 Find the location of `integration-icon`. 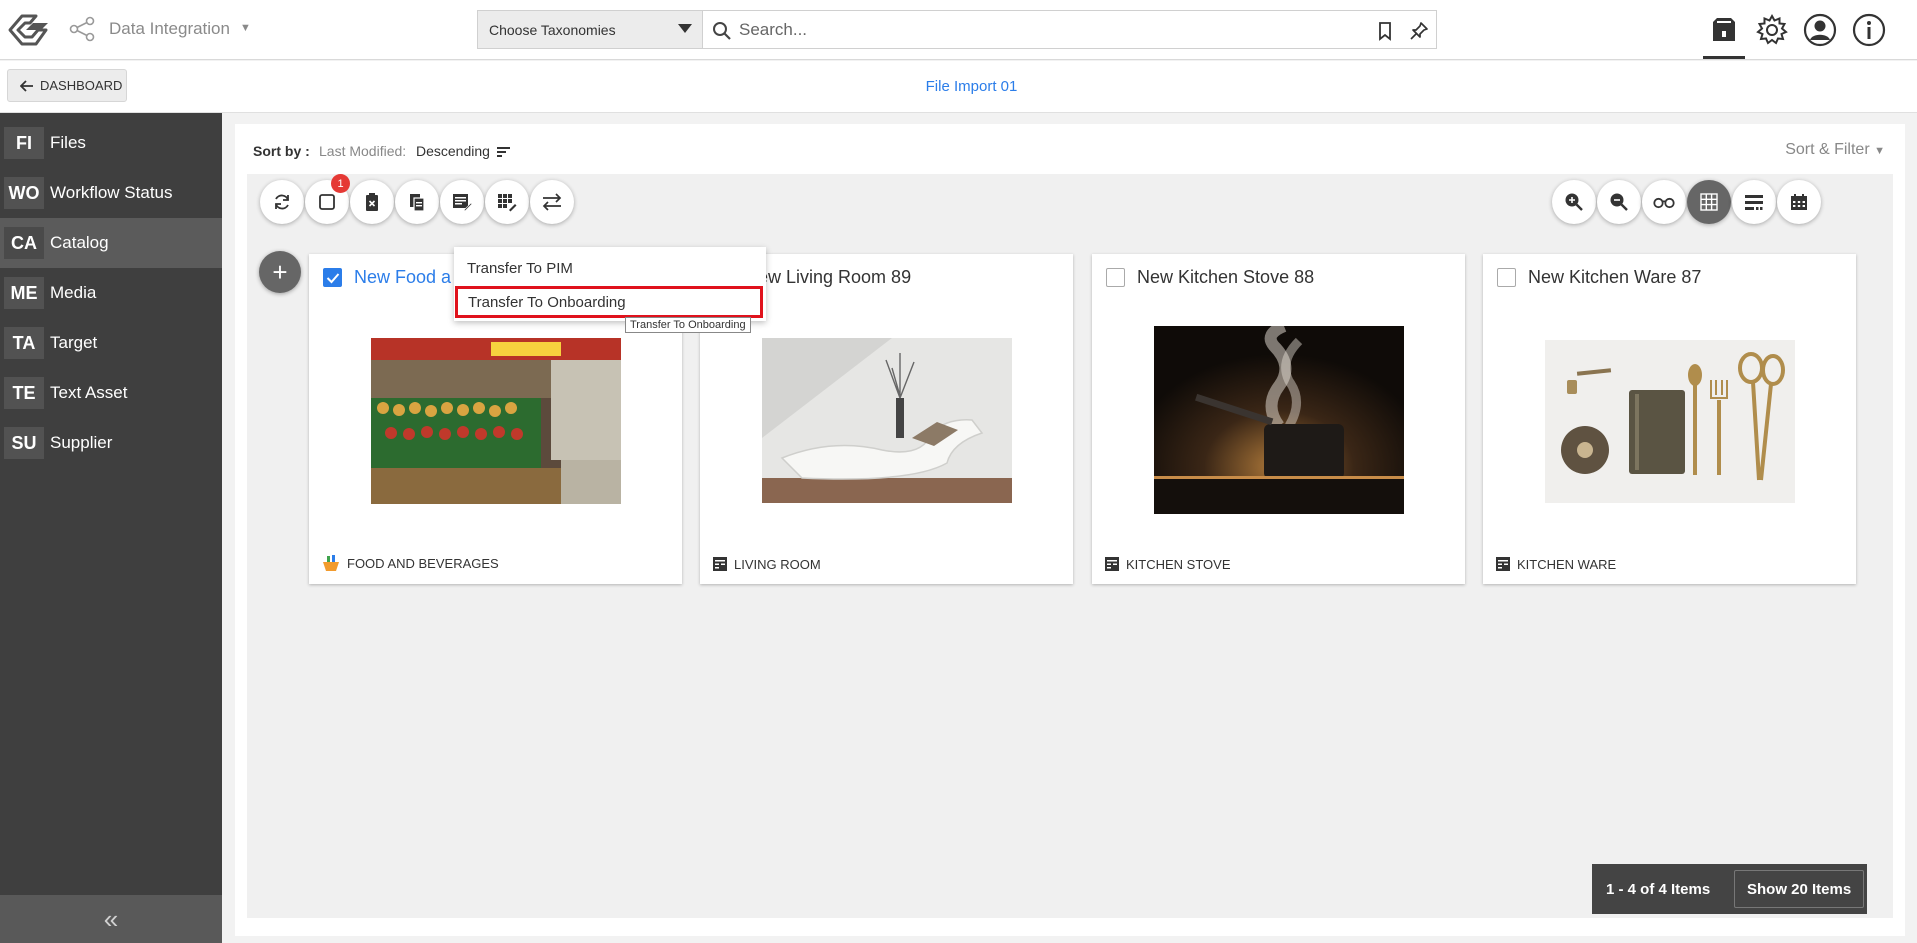

integration-icon is located at coordinates (82, 29).